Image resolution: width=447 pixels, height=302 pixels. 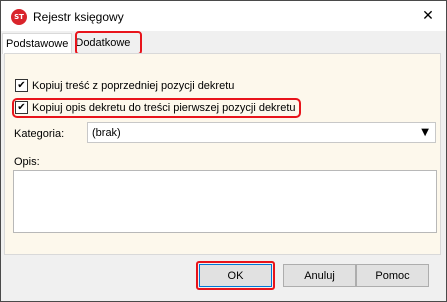 I want to click on category-value: (brak), so click(x=106, y=132).